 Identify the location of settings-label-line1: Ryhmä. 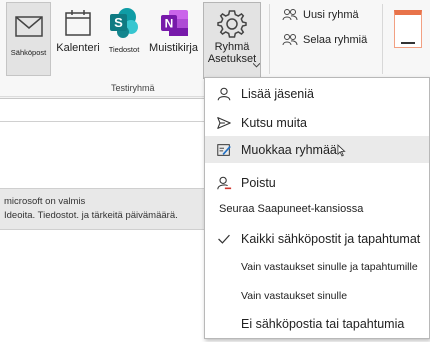
(232, 47).